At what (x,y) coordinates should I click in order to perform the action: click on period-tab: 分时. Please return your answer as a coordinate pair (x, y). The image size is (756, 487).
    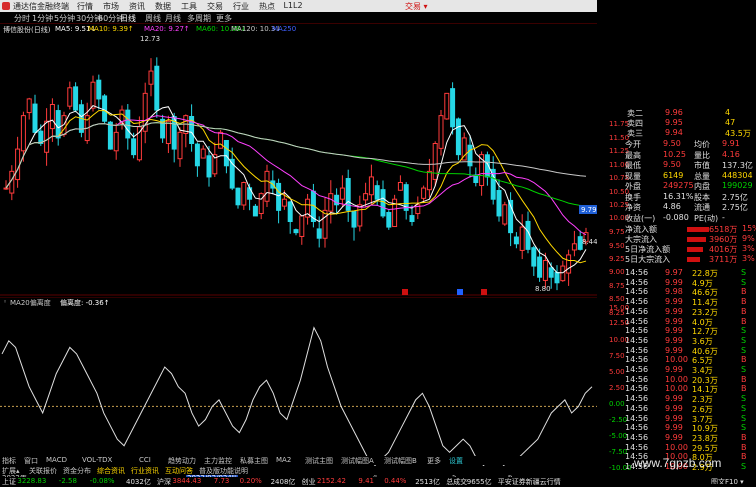
    Looking at the image, I should click on (22, 18).